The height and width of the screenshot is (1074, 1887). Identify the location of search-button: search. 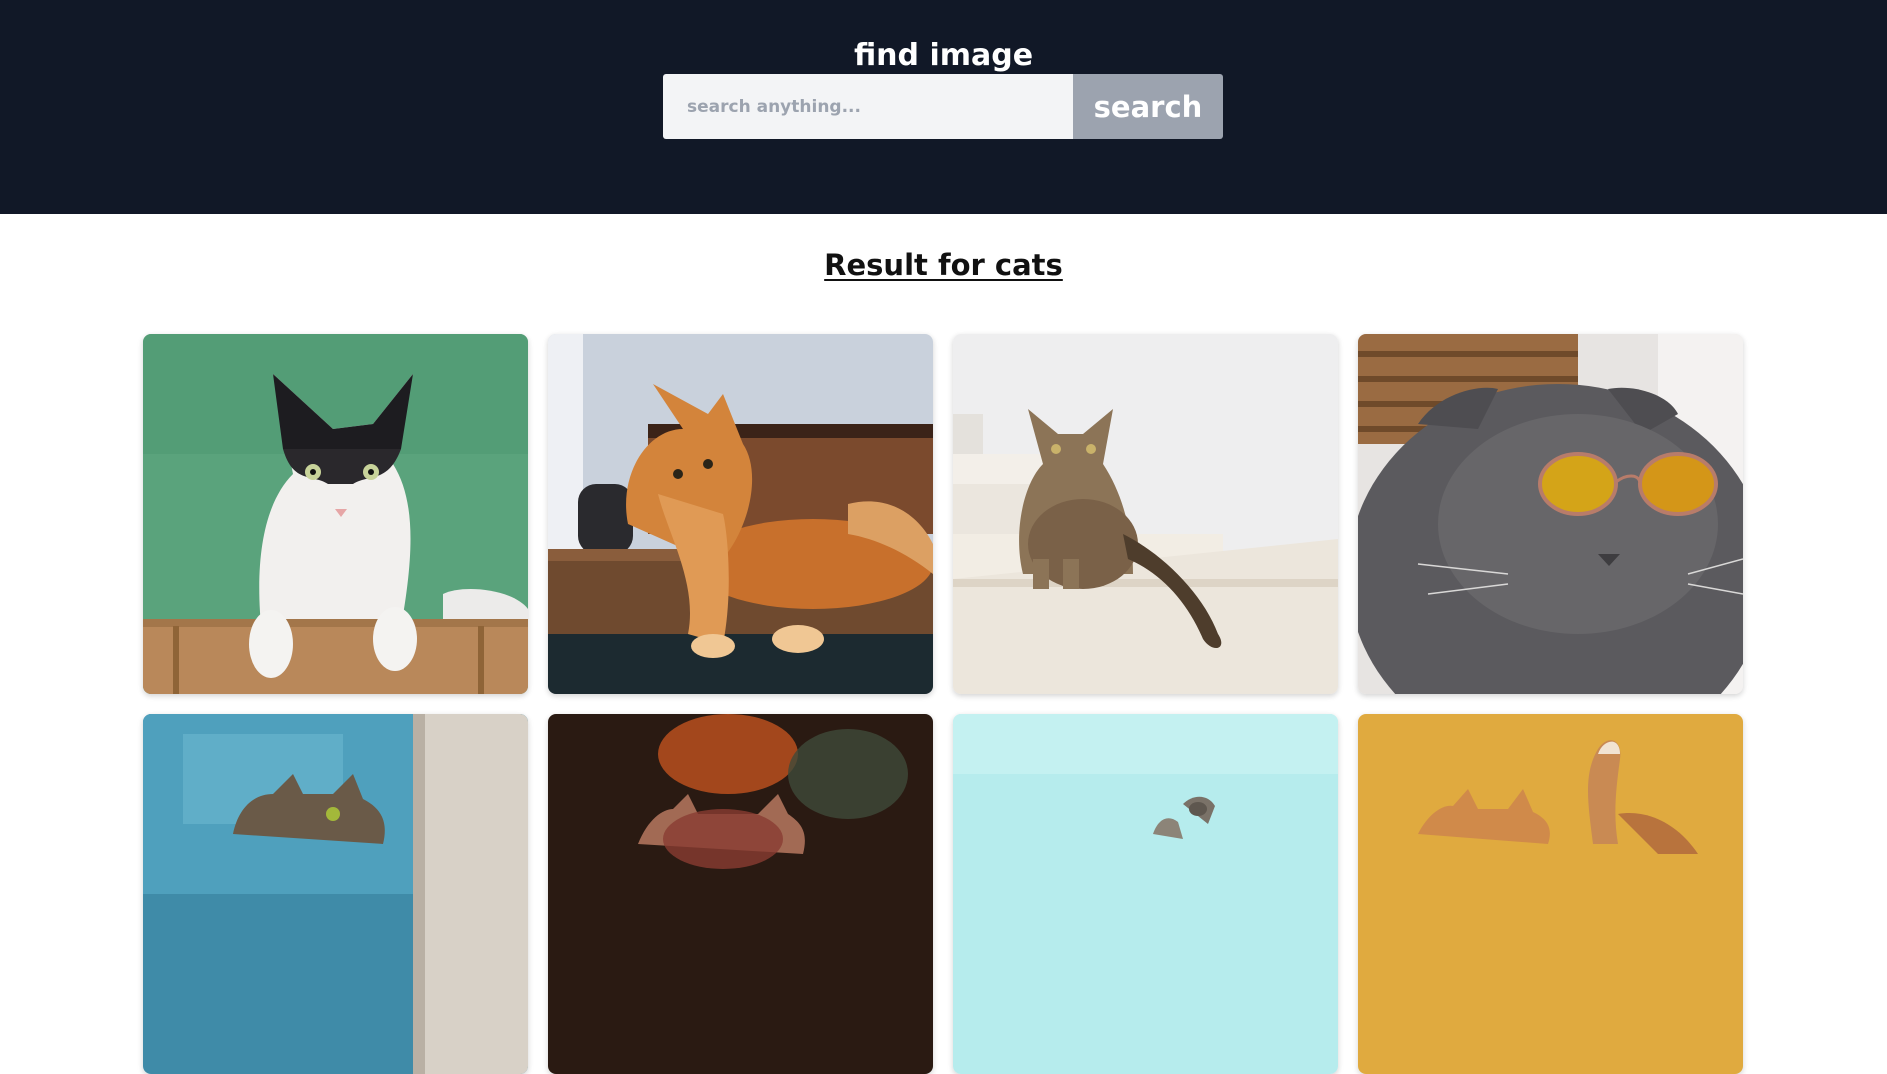
(1148, 106).